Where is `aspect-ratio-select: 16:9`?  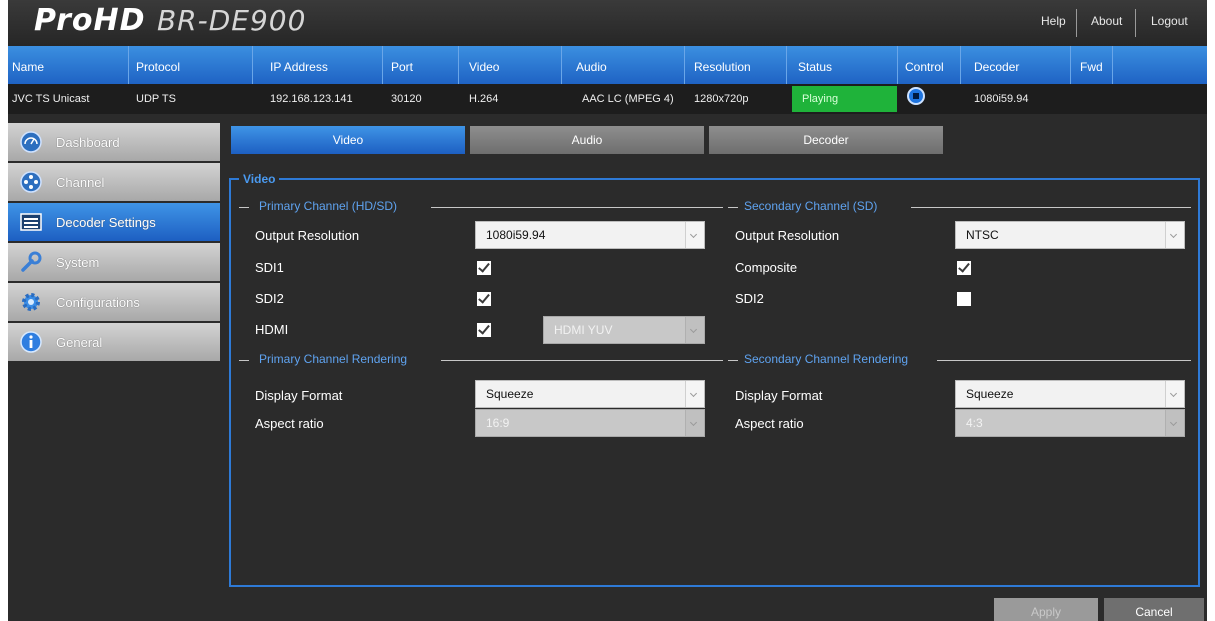 aspect-ratio-select: 16:9 is located at coordinates (590, 423).